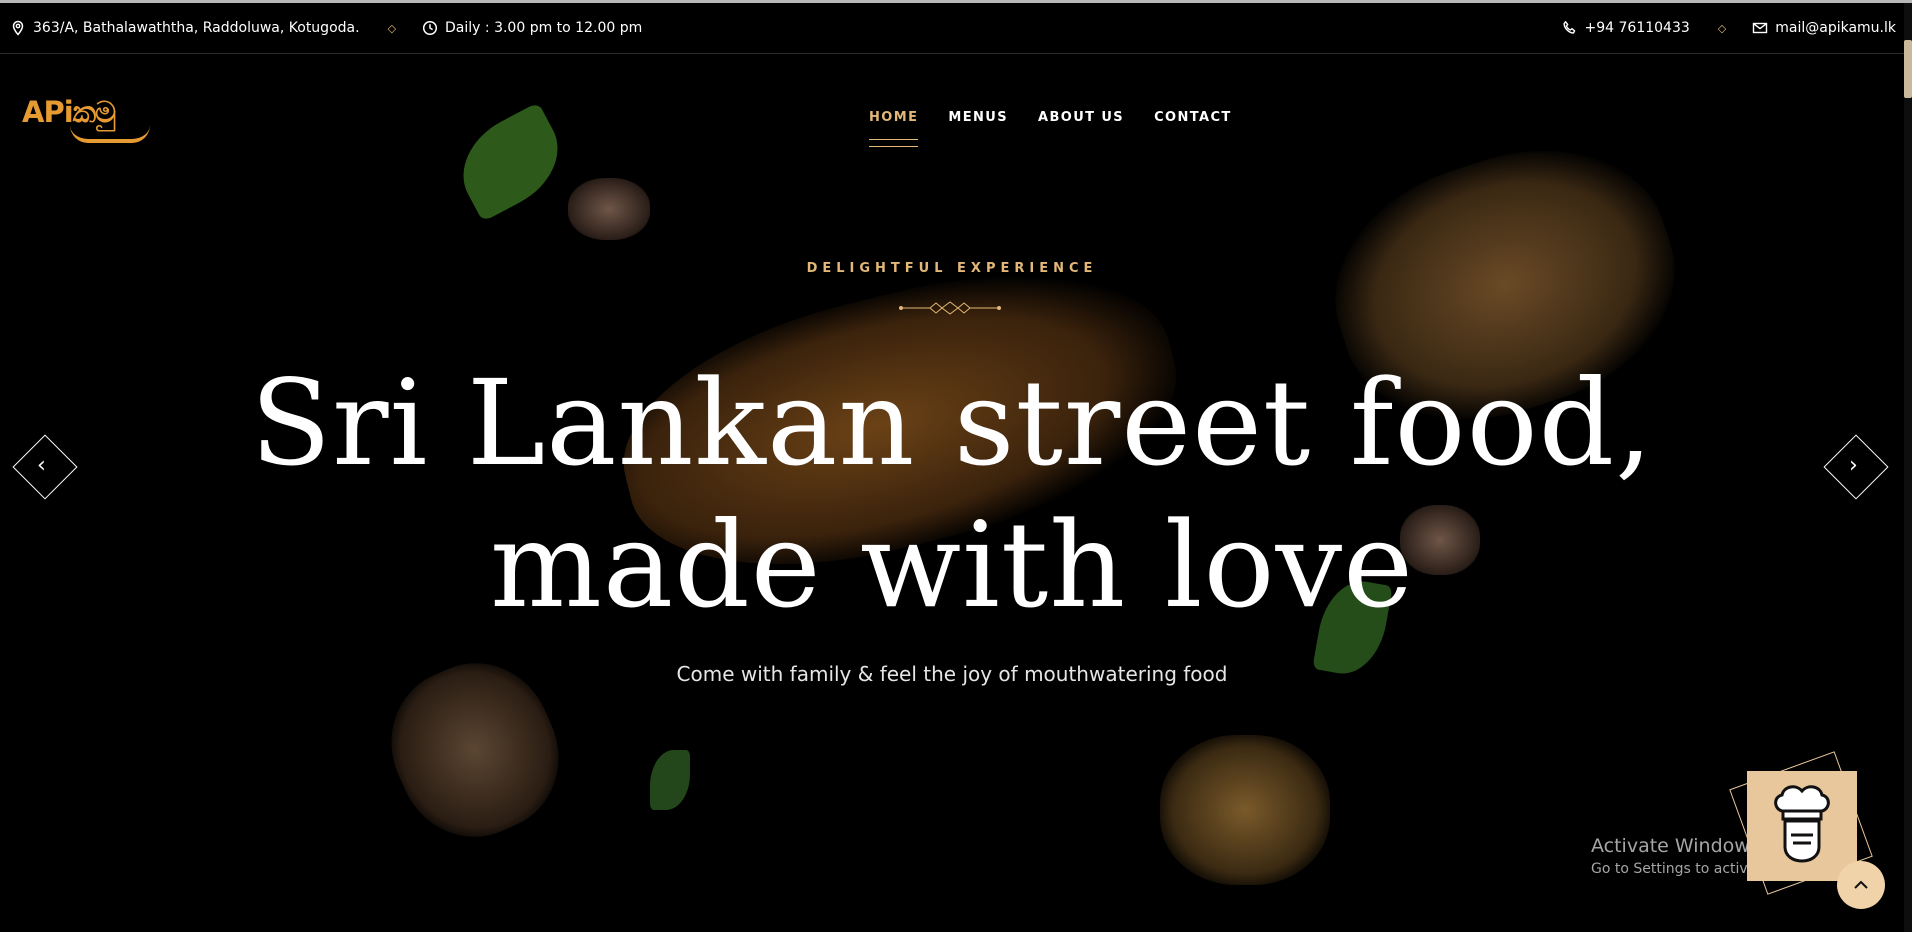 The width and height of the screenshot is (1912, 932). I want to click on phone-item: +94 76110433, so click(1626, 28).